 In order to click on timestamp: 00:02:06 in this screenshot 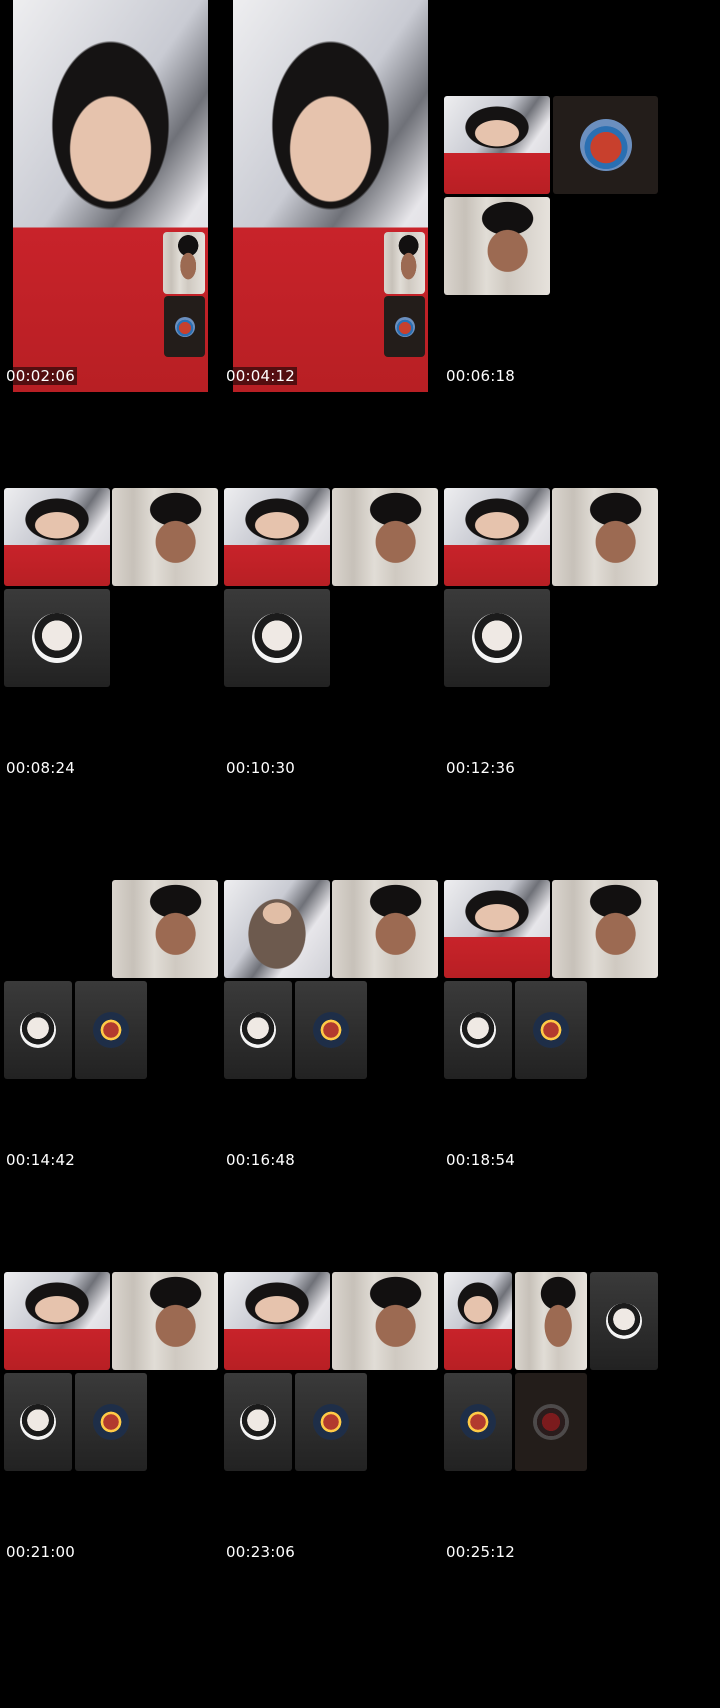, I will do `click(40, 376)`.